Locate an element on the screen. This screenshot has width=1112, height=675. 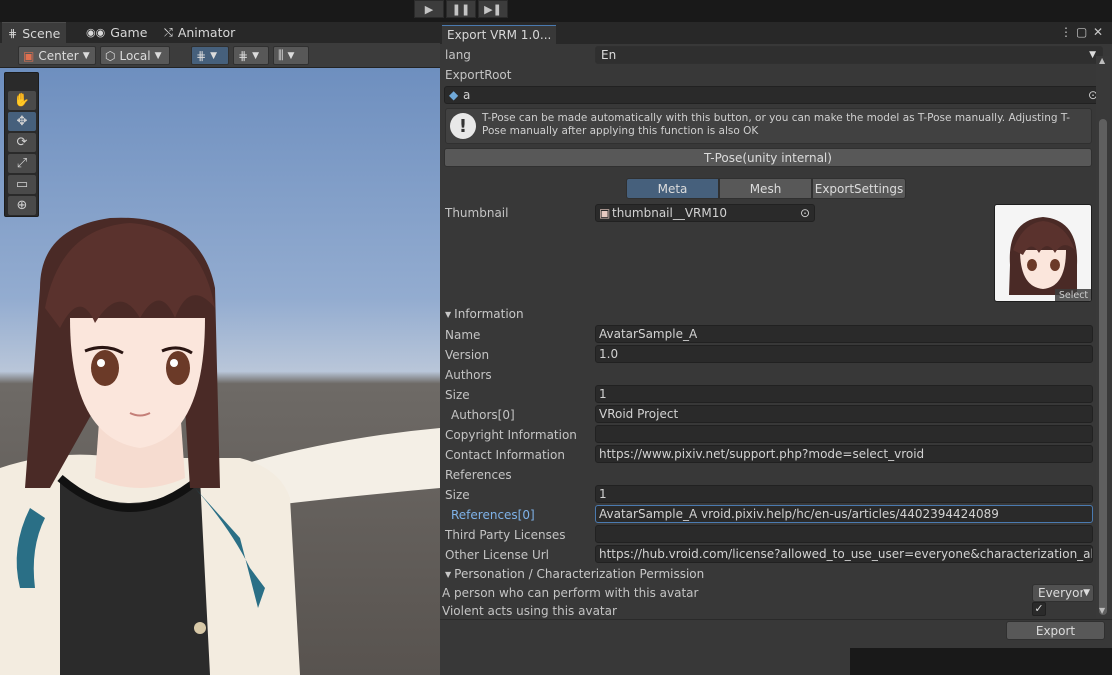
thumbnail-field: ▣ thumbnail__VRM10 ⊙ is located at coordinates (705, 213).